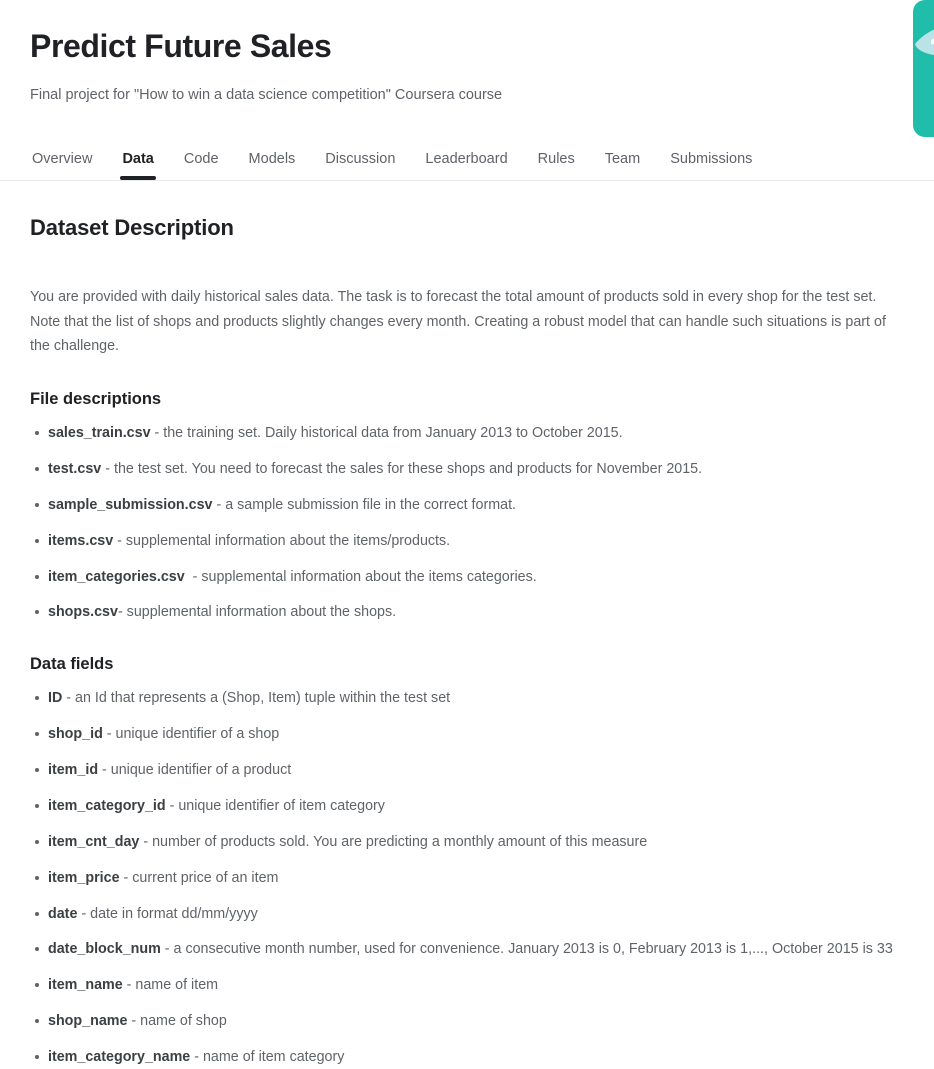 The width and height of the screenshot is (934, 1069). Describe the element at coordinates (72, 663) in the screenshot. I see `data-fields-heading: Data fields` at that location.